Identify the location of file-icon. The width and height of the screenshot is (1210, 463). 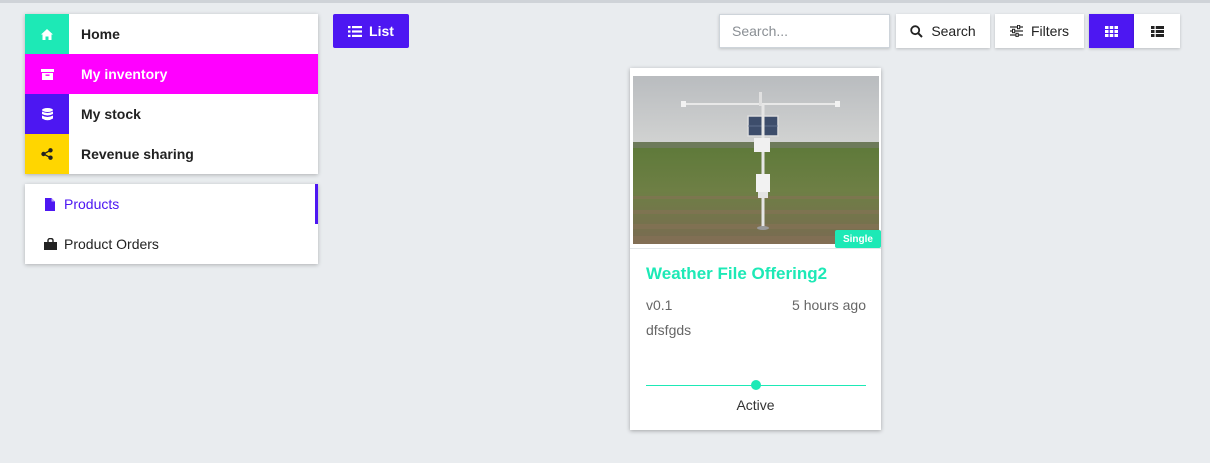
(50, 204).